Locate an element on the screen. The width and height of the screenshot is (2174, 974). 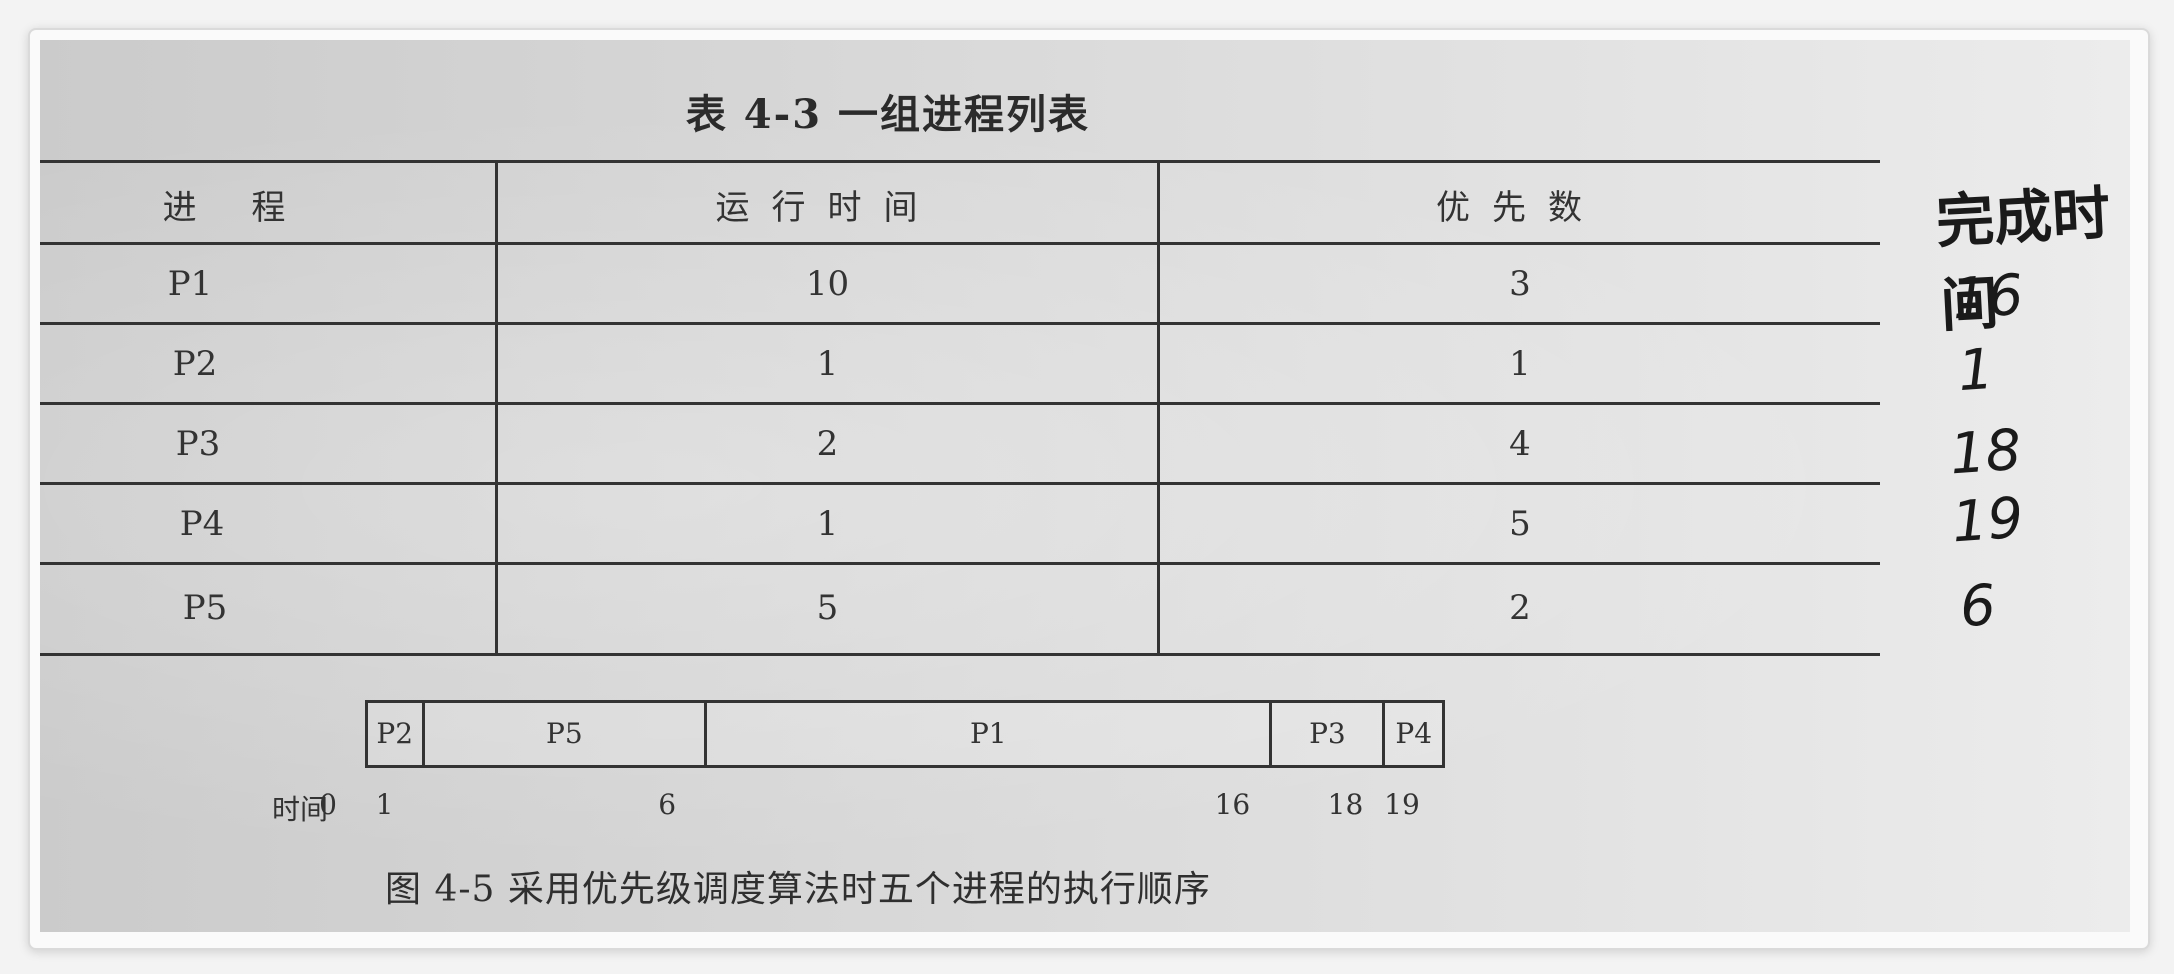
cell-priority: 3 is located at coordinates (1520, 284).